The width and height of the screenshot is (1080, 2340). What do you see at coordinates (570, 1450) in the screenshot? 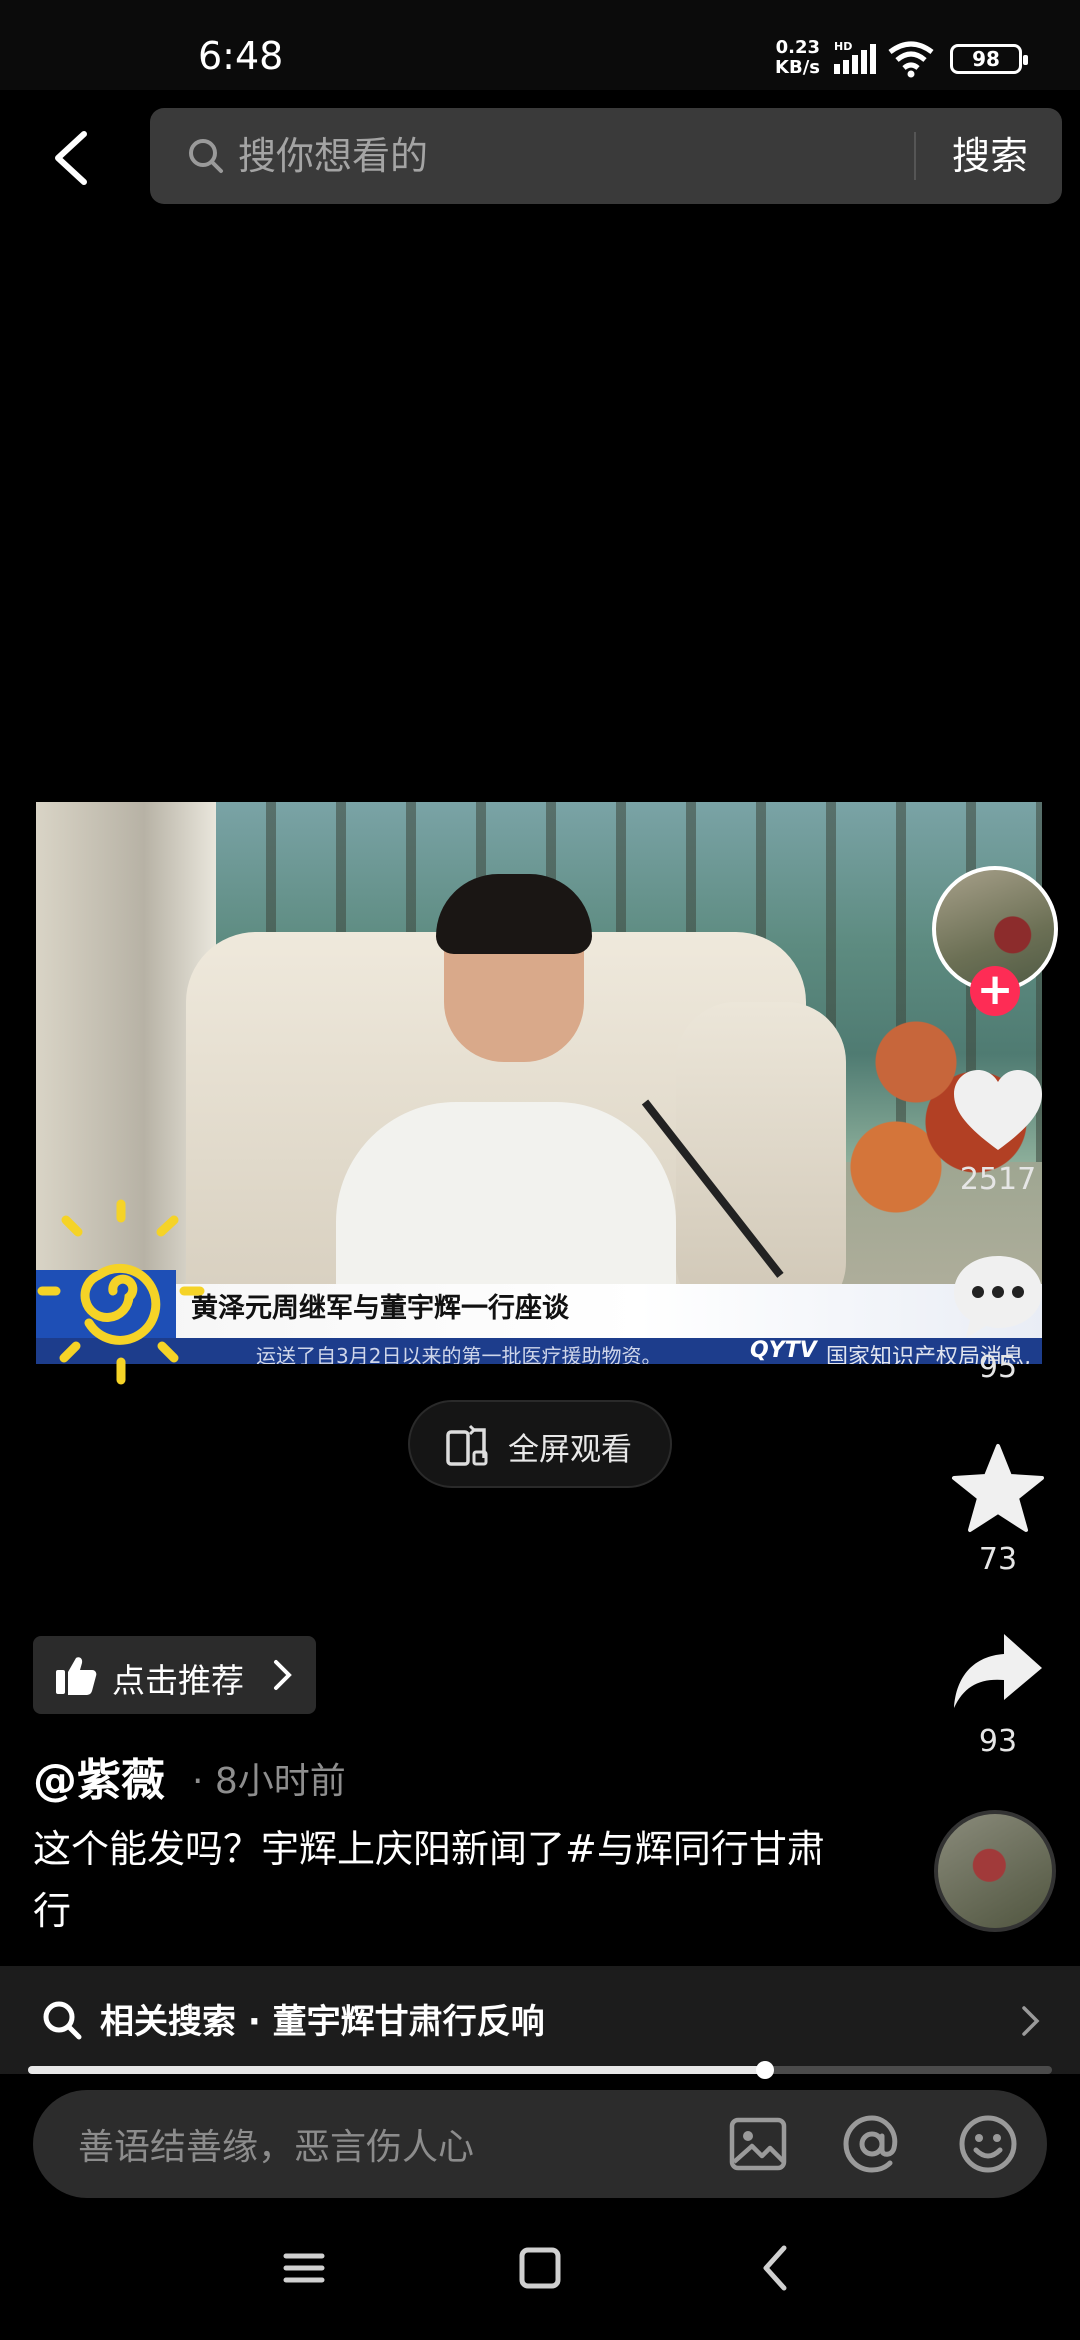
I see `fullscreen-label: 全屏观看` at bounding box center [570, 1450].